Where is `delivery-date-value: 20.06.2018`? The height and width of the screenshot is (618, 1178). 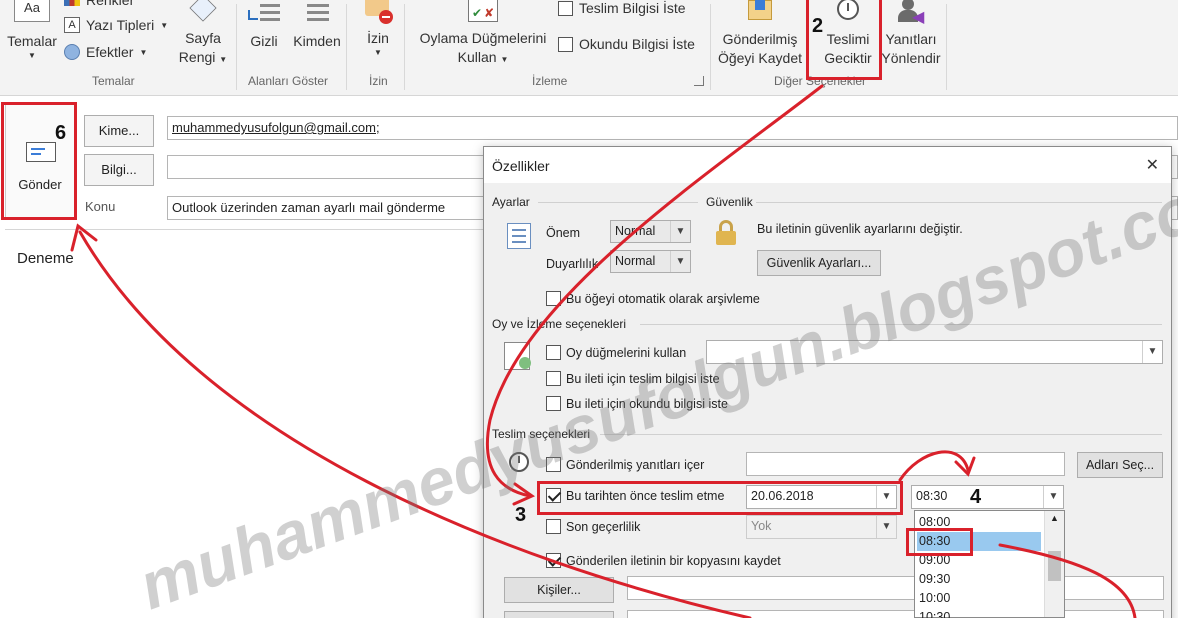 delivery-date-value: 20.06.2018 is located at coordinates (782, 496).